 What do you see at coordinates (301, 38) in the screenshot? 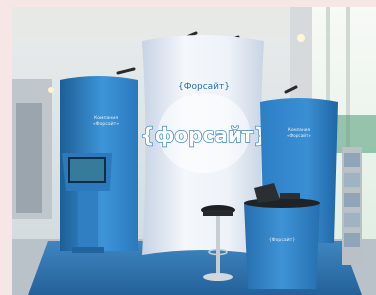
I see `wall-lamp-right-icon` at bounding box center [301, 38].